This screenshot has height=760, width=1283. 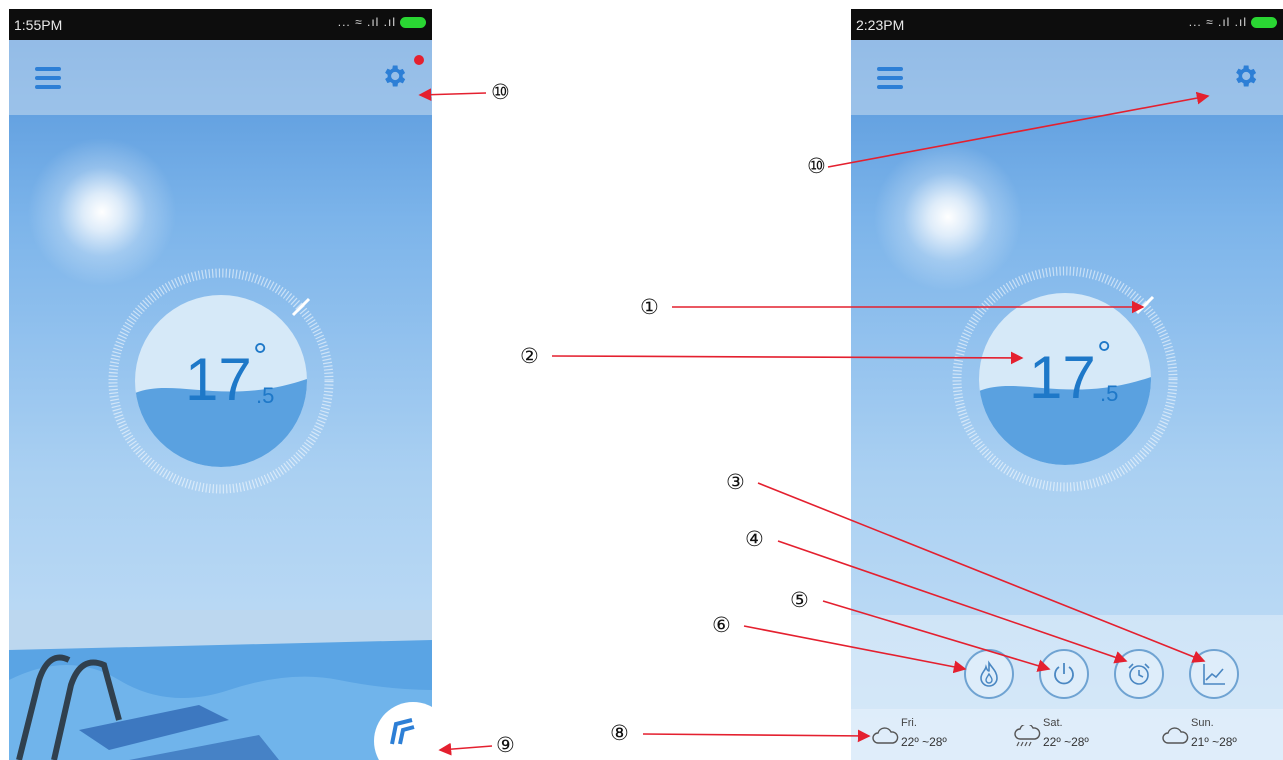 What do you see at coordinates (735, 482) in the screenshot?
I see `callout-3: ③` at bounding box center [735, 482].